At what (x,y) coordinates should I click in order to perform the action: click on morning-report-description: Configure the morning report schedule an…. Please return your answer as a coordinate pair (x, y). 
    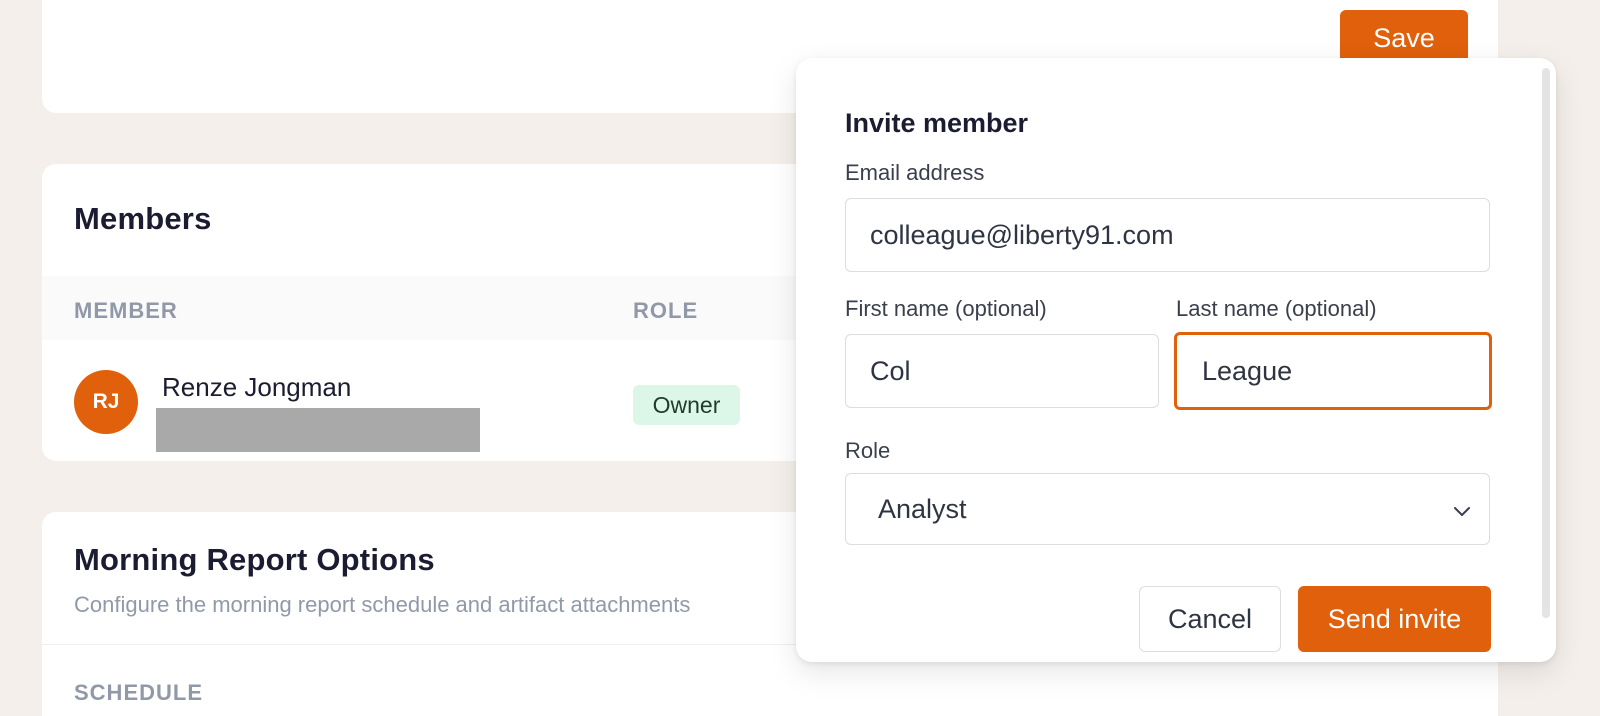
    Looking at the image, I should click on (382, 604).